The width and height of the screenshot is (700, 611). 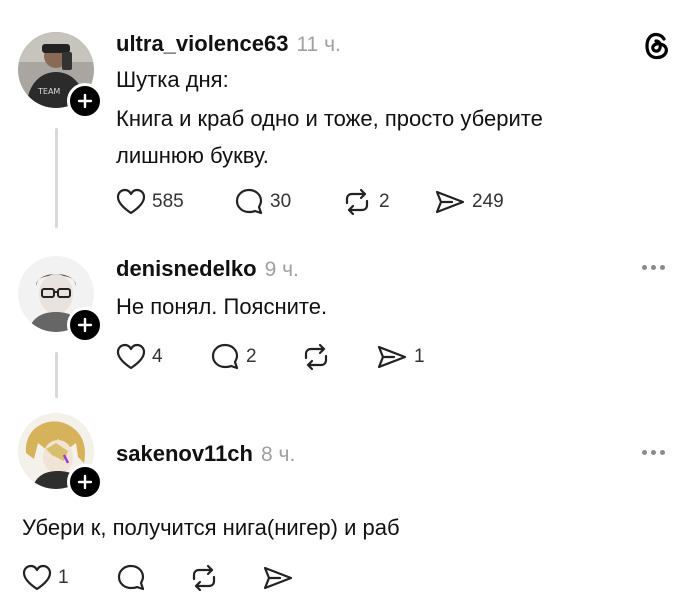 What do you see at coordinates (207, 269) in the screenshot?
I see `username: denisnedelko 9 ч.` at bounding box center [207, 269].